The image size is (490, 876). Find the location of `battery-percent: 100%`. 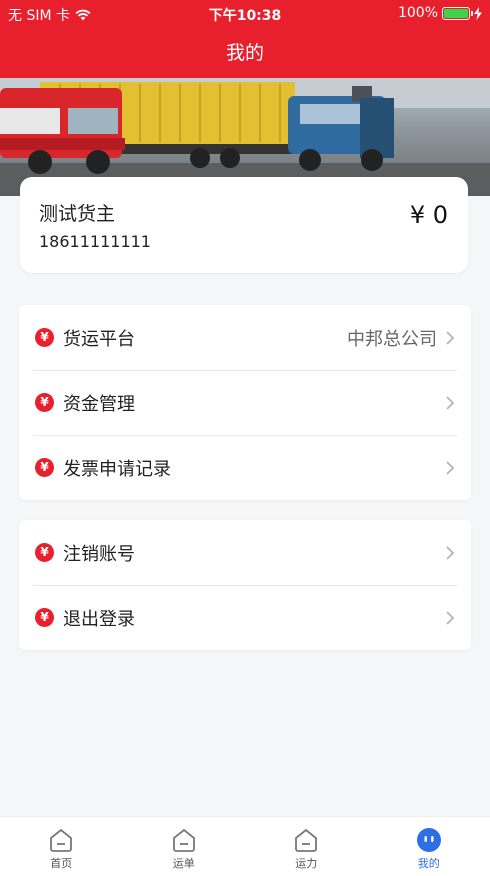

battery-percent: 100% is located at coordinates (417, 13).